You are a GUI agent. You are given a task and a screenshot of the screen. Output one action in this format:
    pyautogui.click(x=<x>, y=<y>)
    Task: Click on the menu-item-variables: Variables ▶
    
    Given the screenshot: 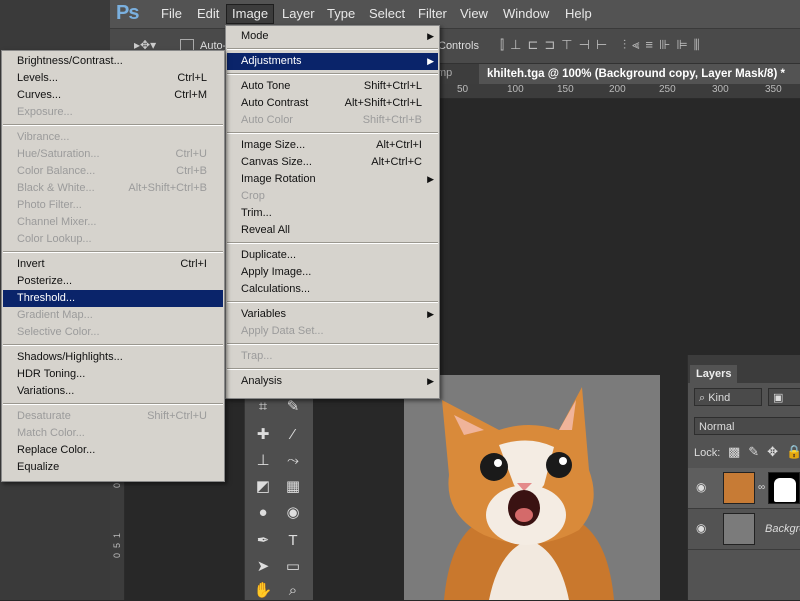 What is the action you would take?
    pyautogui.click(x=332, y=314)
    